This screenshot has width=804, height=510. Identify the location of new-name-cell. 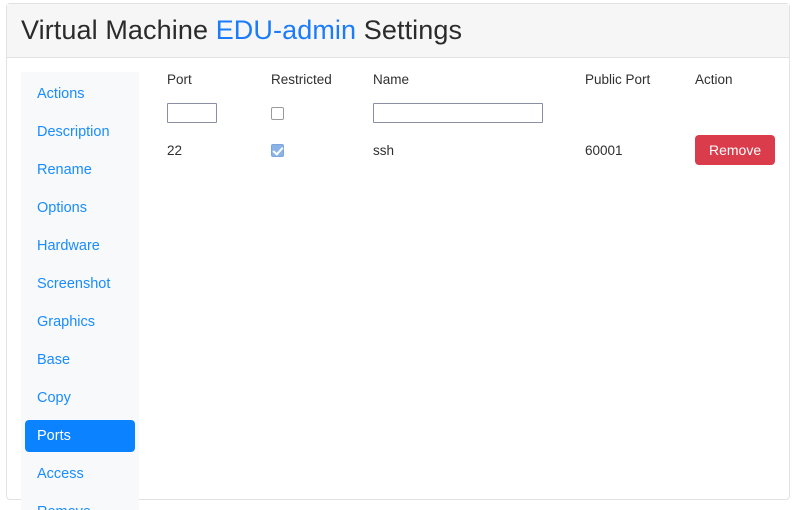
(479, 113).